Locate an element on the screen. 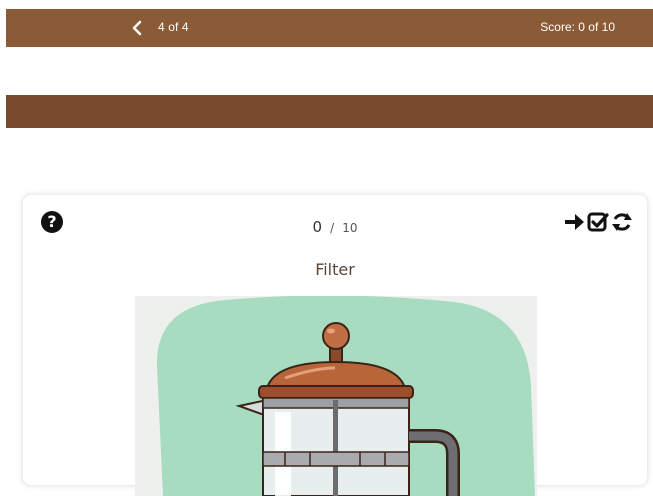  chevron-left-icon is located at coordinates (137, 28).